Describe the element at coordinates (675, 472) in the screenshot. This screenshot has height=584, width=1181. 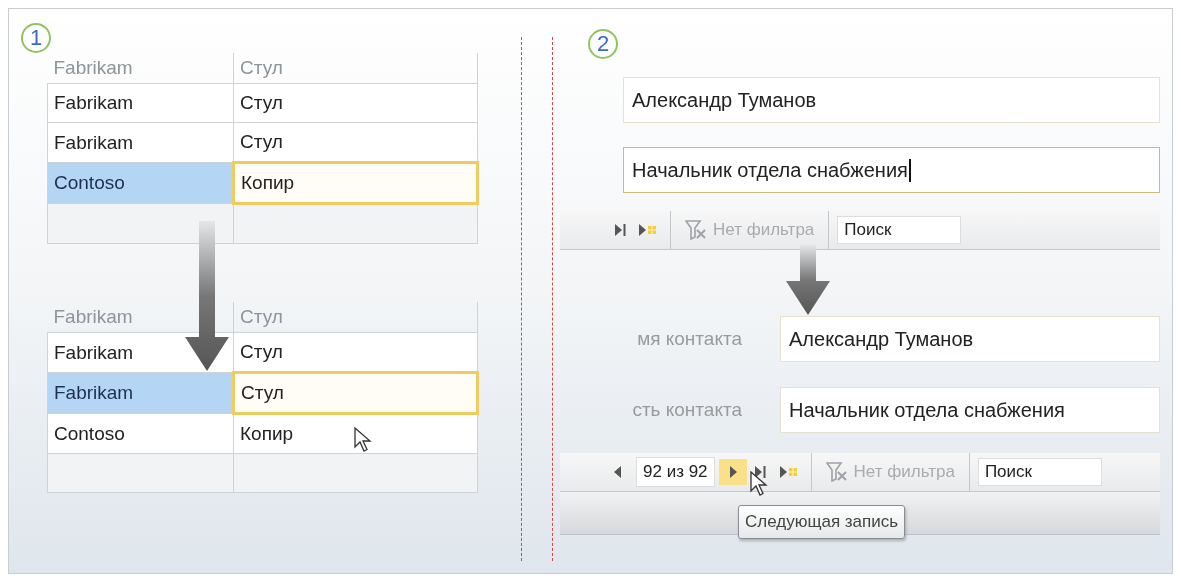
I see `record-number-field: 92 из 92` at that location.